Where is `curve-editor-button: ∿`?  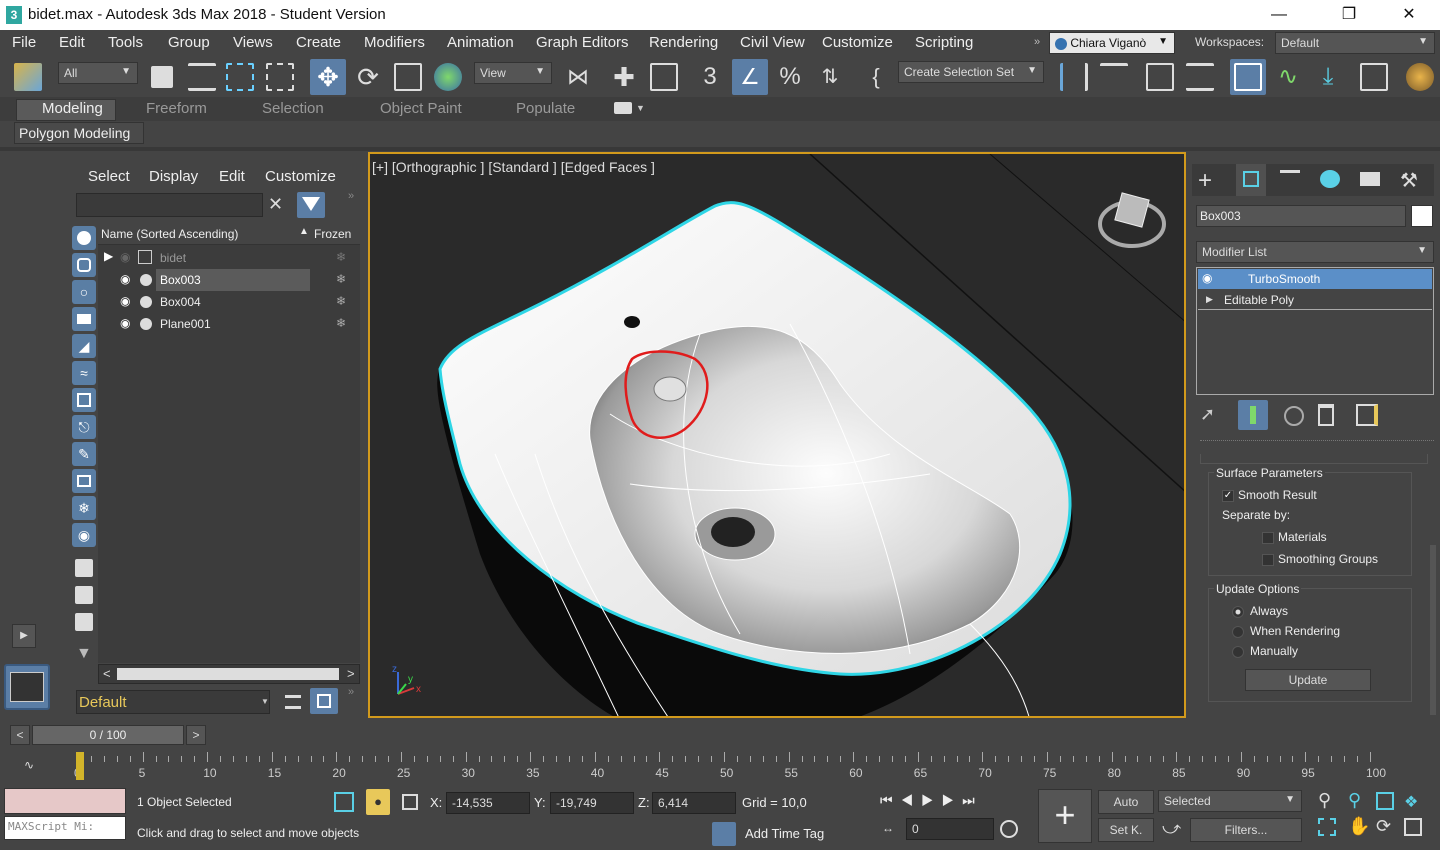
curve-editor-button: ∿ is located at coordinates (1288, 77).